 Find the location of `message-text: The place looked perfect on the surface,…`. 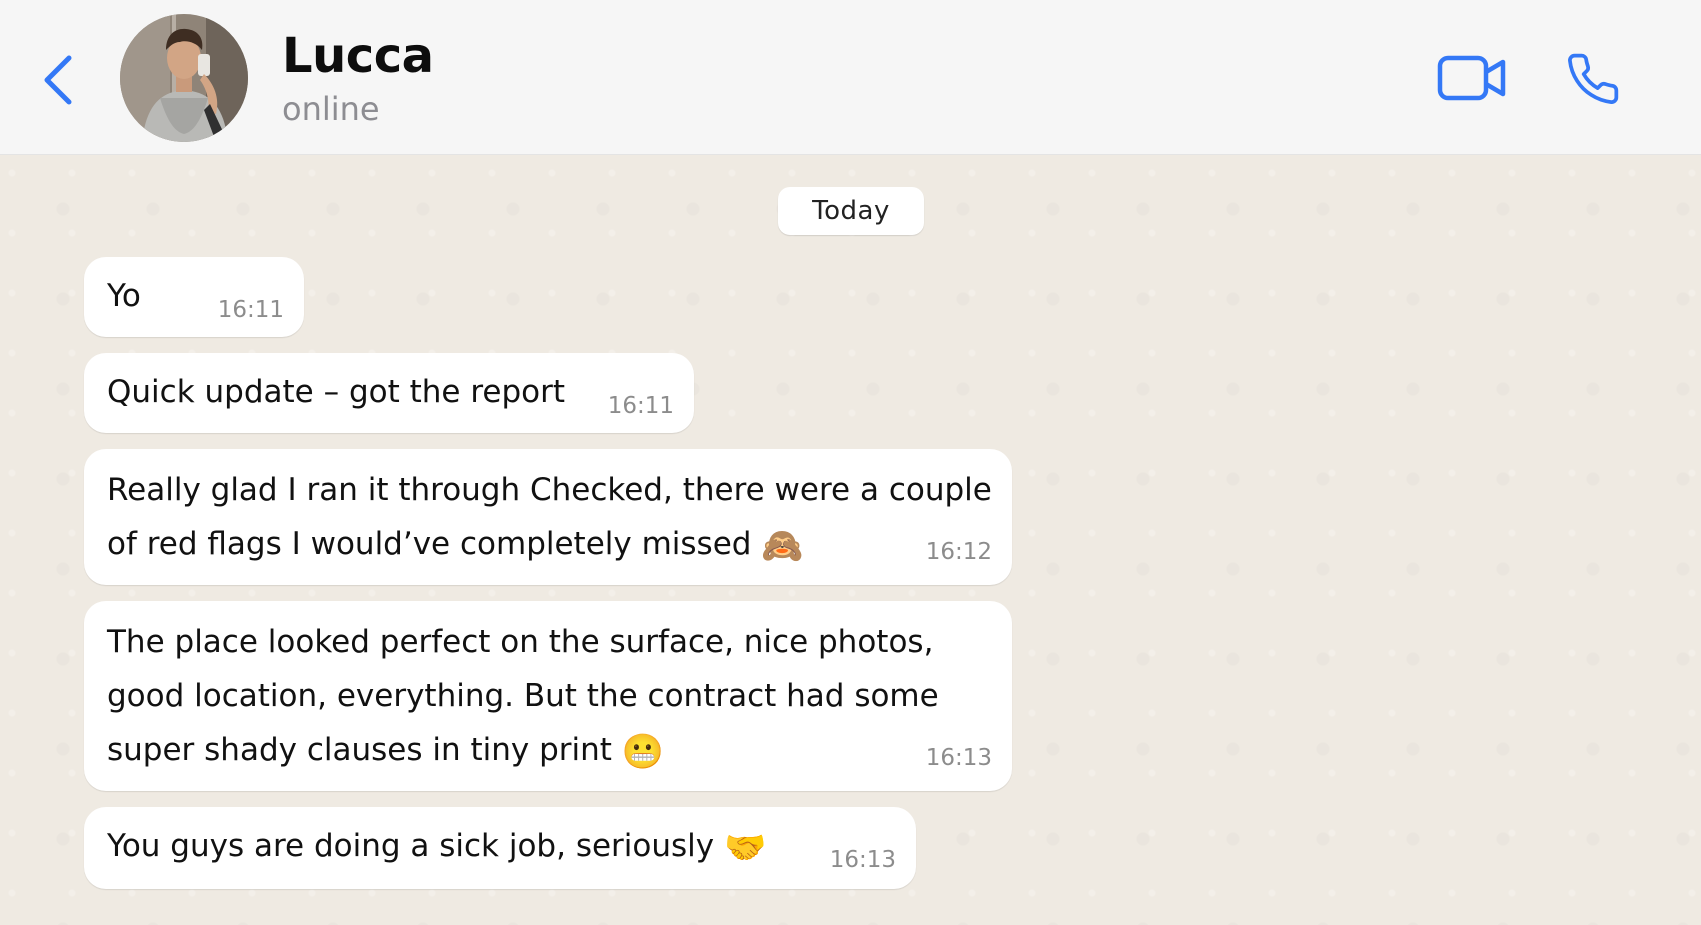

message-text: The place looked perfect on the surface,… is located at coordinates (523, 697).